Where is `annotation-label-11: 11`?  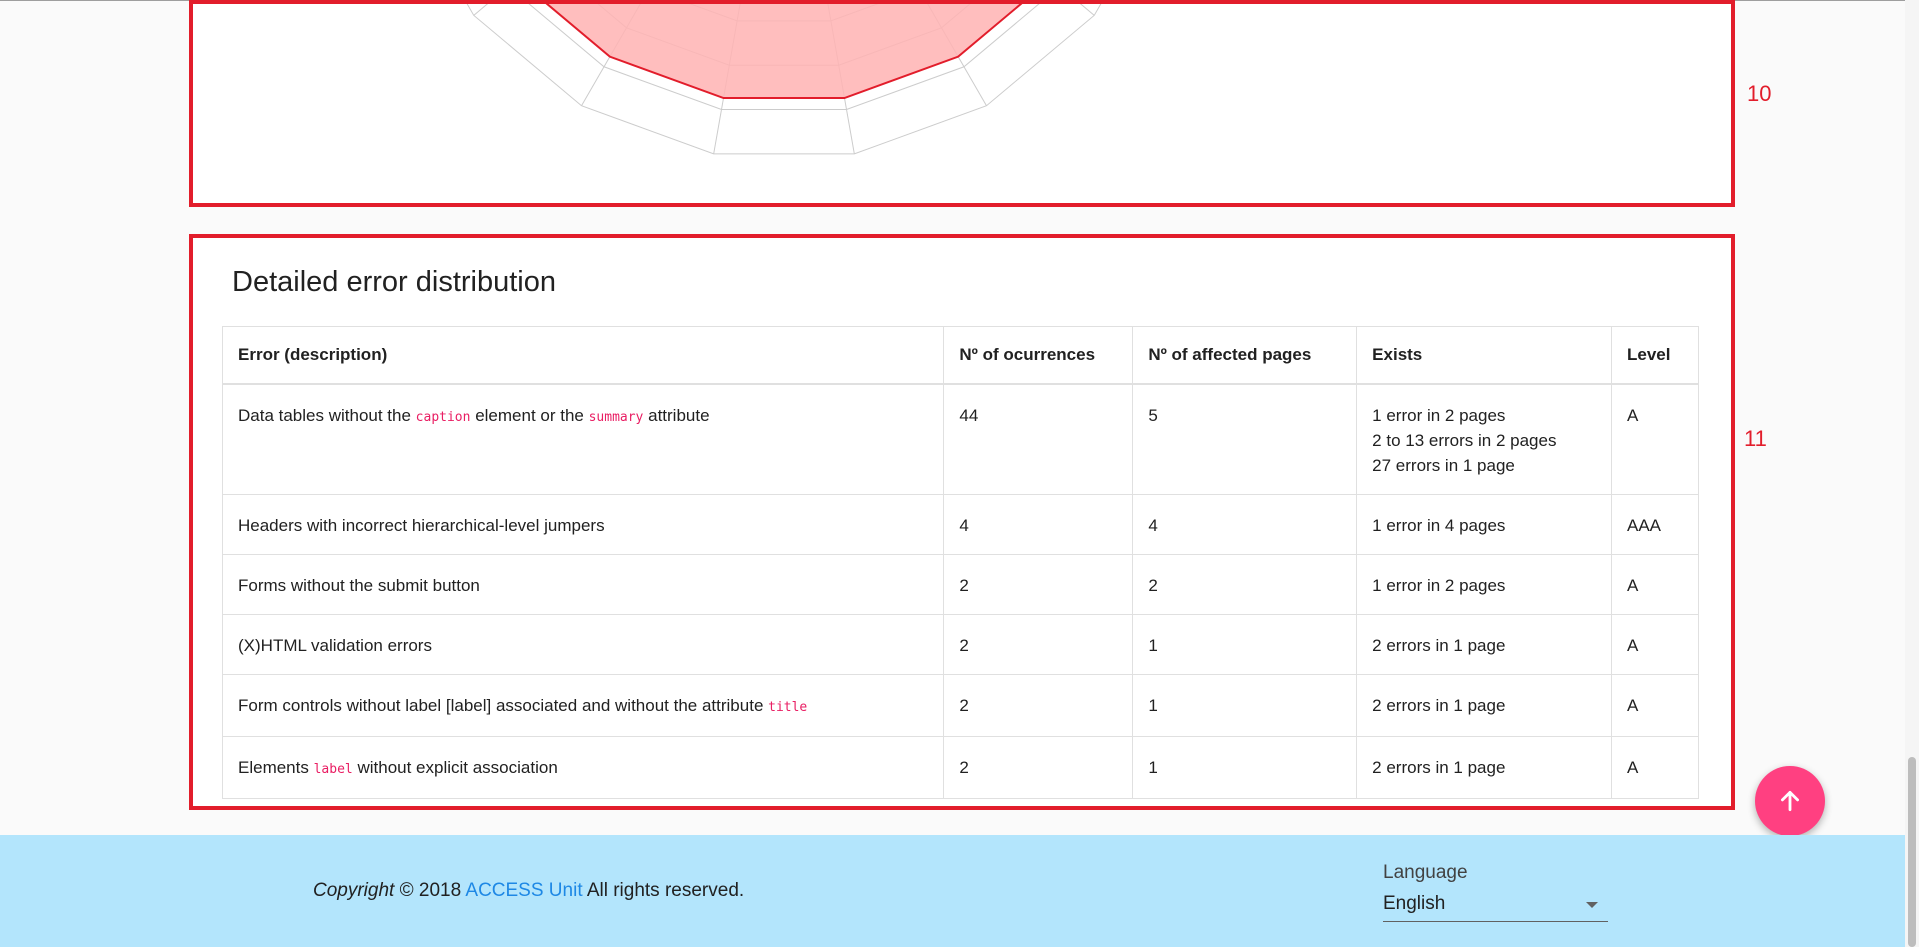
annotation-label-11: 11 is located at coordinates (1755, 438).